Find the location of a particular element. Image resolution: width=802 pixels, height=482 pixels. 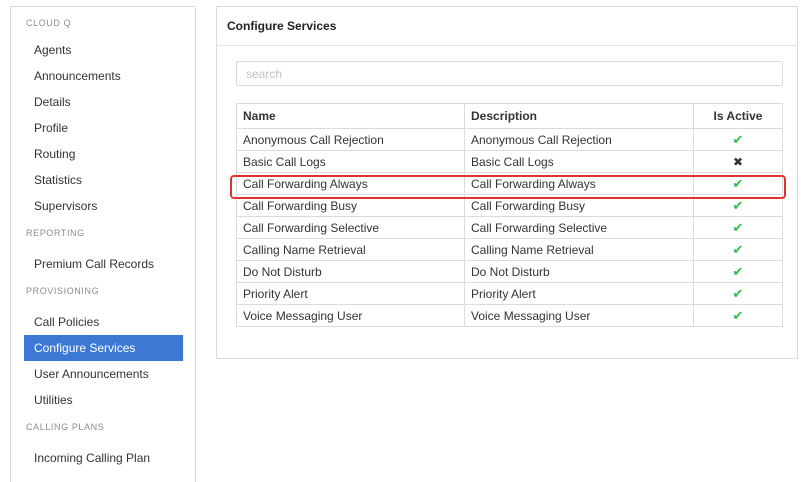

service-name-cell: Voice Messaging User is located at coordinates (350, 315).